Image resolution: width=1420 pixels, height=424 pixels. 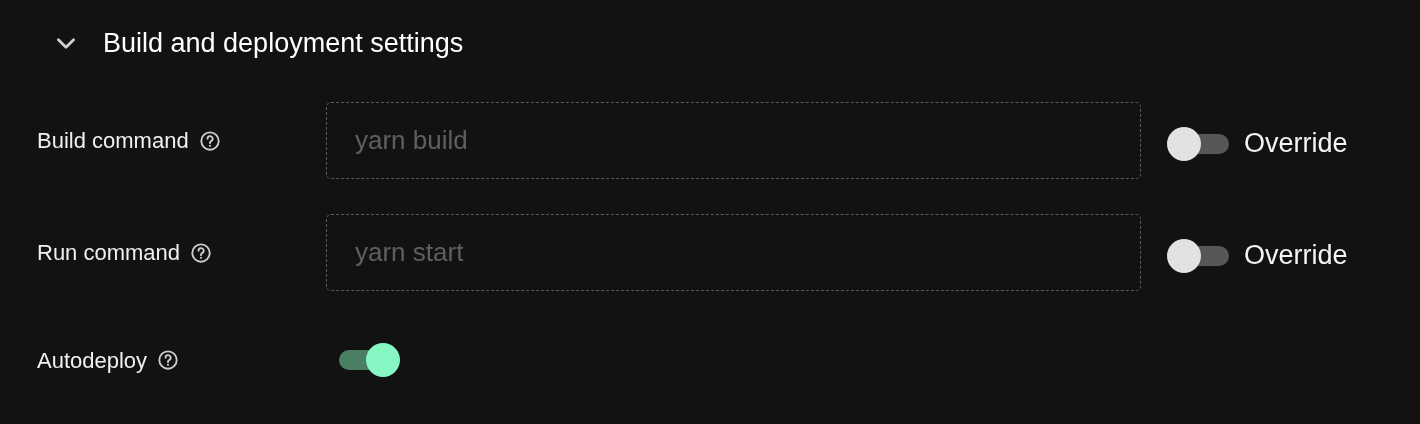 I want to click on command-field: yarn build, so click(x=733, y=140).